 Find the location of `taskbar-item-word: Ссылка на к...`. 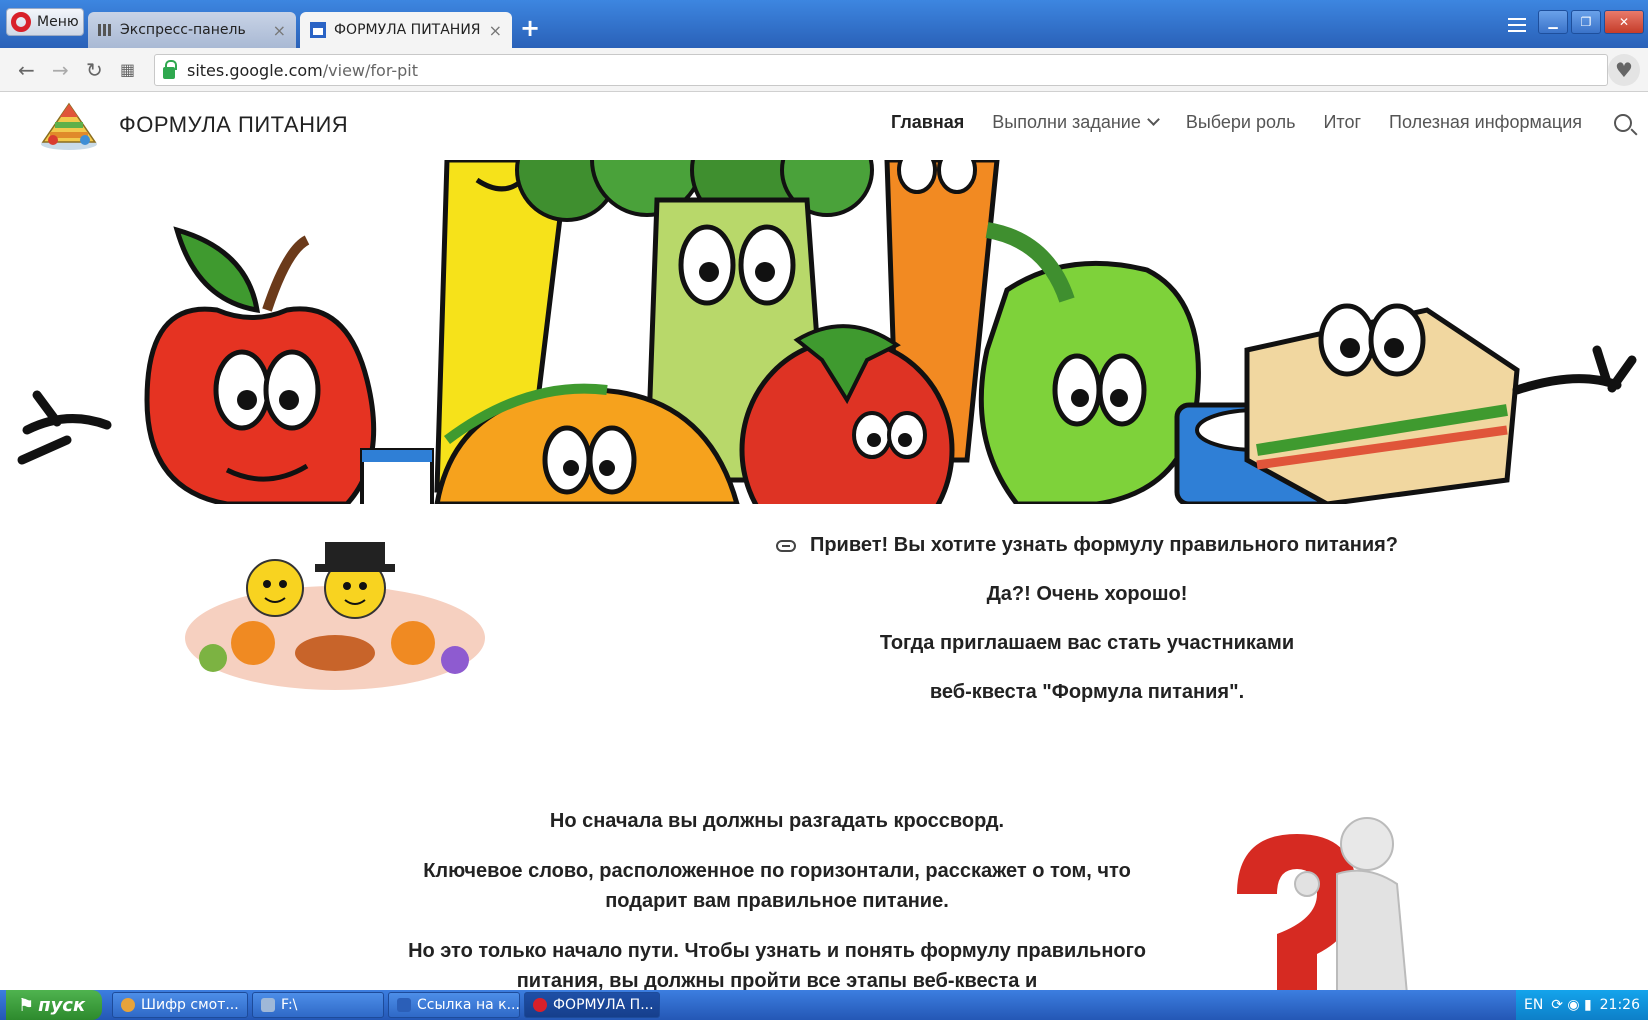

taskbar-item-word: Ссылка на к... is located at coordinates (454, 1005).